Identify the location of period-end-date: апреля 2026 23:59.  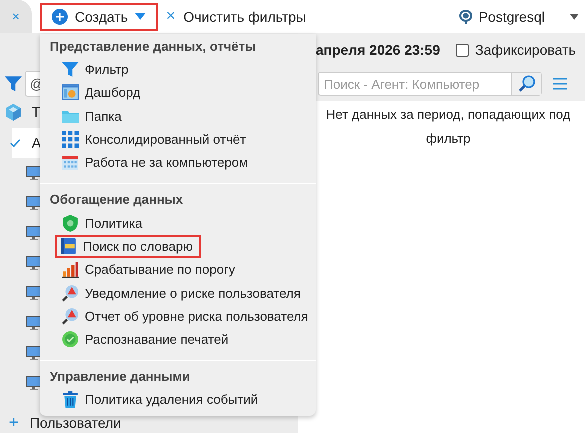
(378, 50).